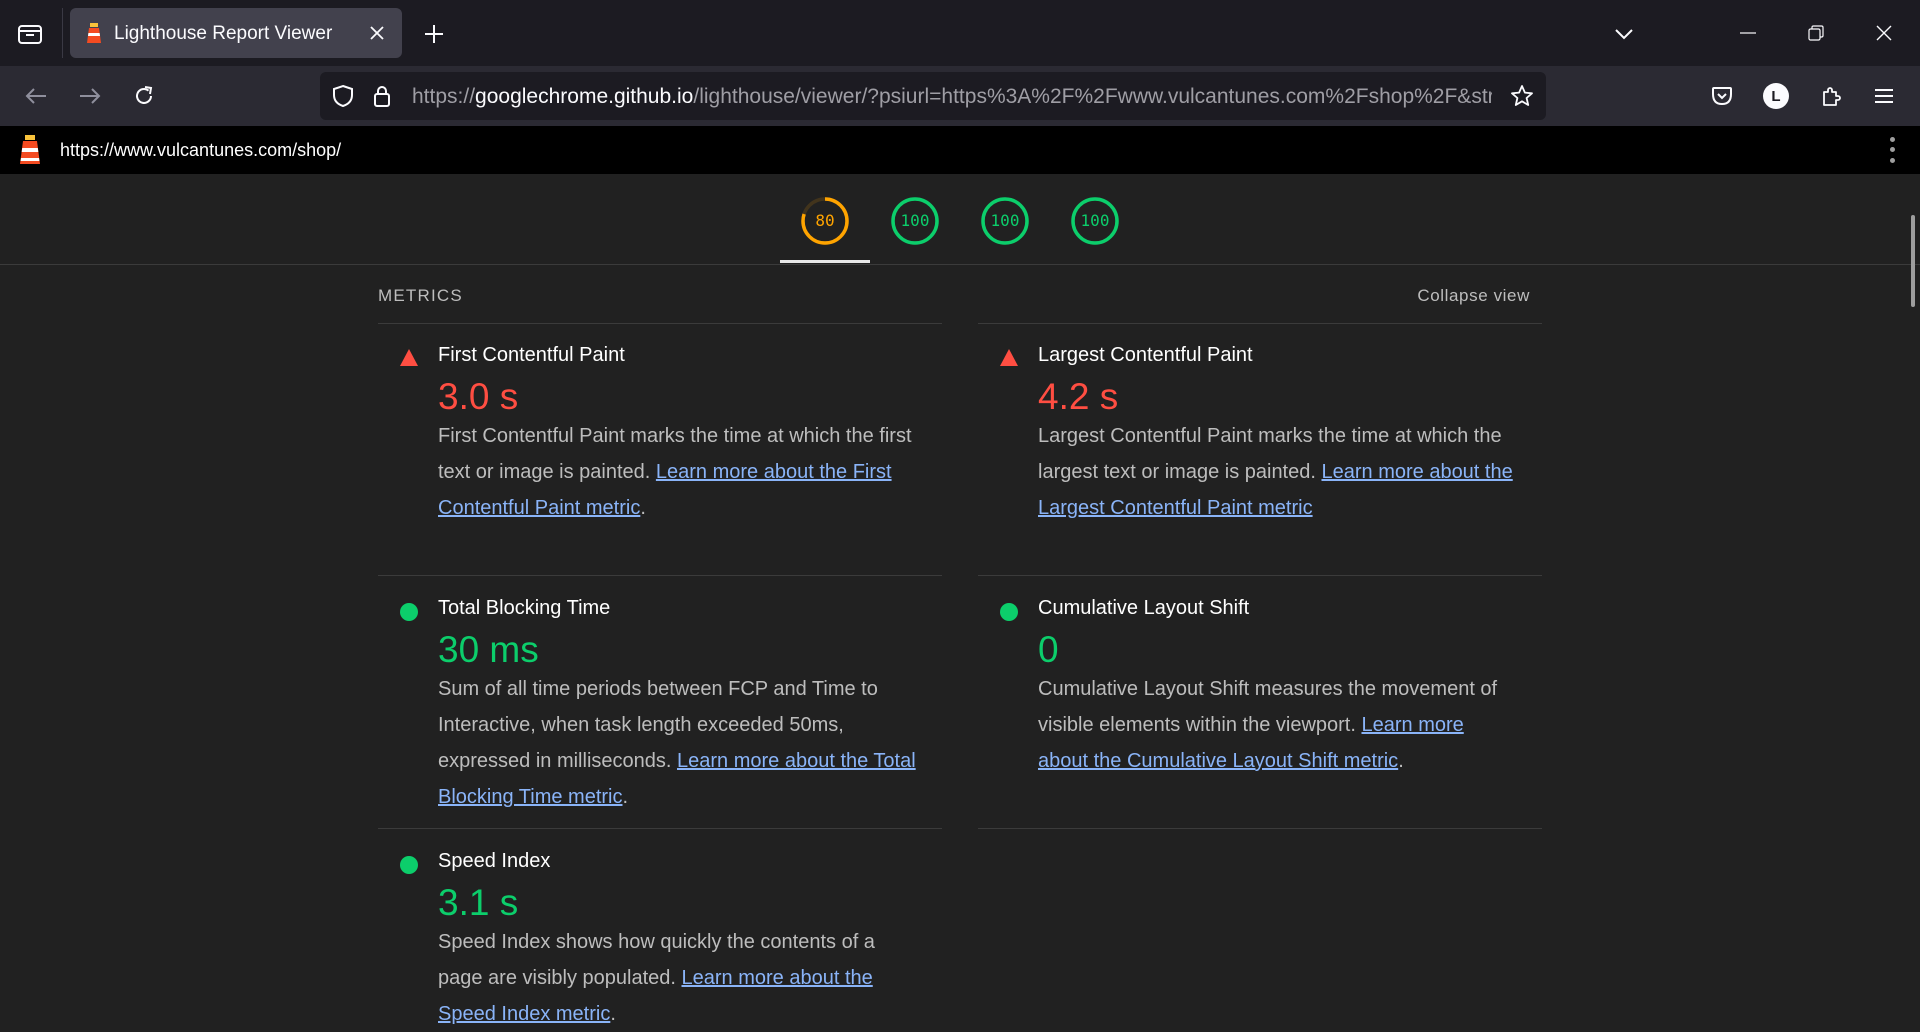  What do you see at coordinates (1145, 355) in the screenshot?
I see `metric-title: Largest Contentful Paint` at bounding box center [1145, 355].